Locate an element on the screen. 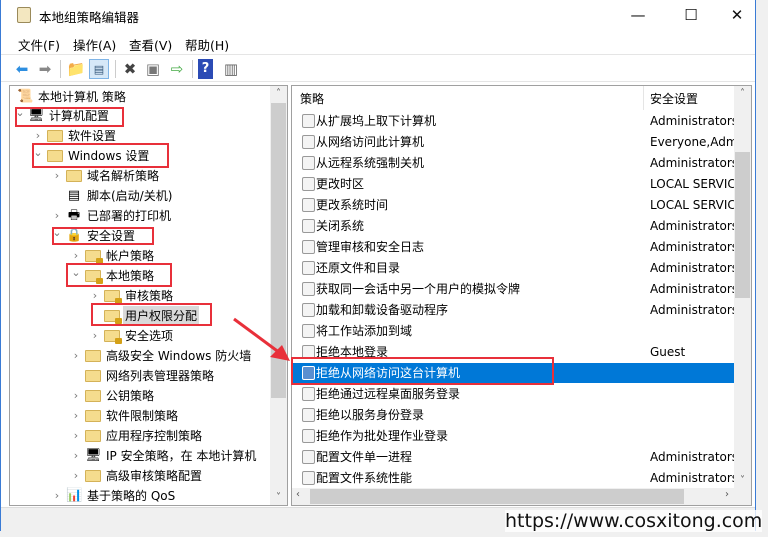 This screenshot has width=768, height=537. tree-item: › 高级审核策略配置 is located at coordinates (141, 476).